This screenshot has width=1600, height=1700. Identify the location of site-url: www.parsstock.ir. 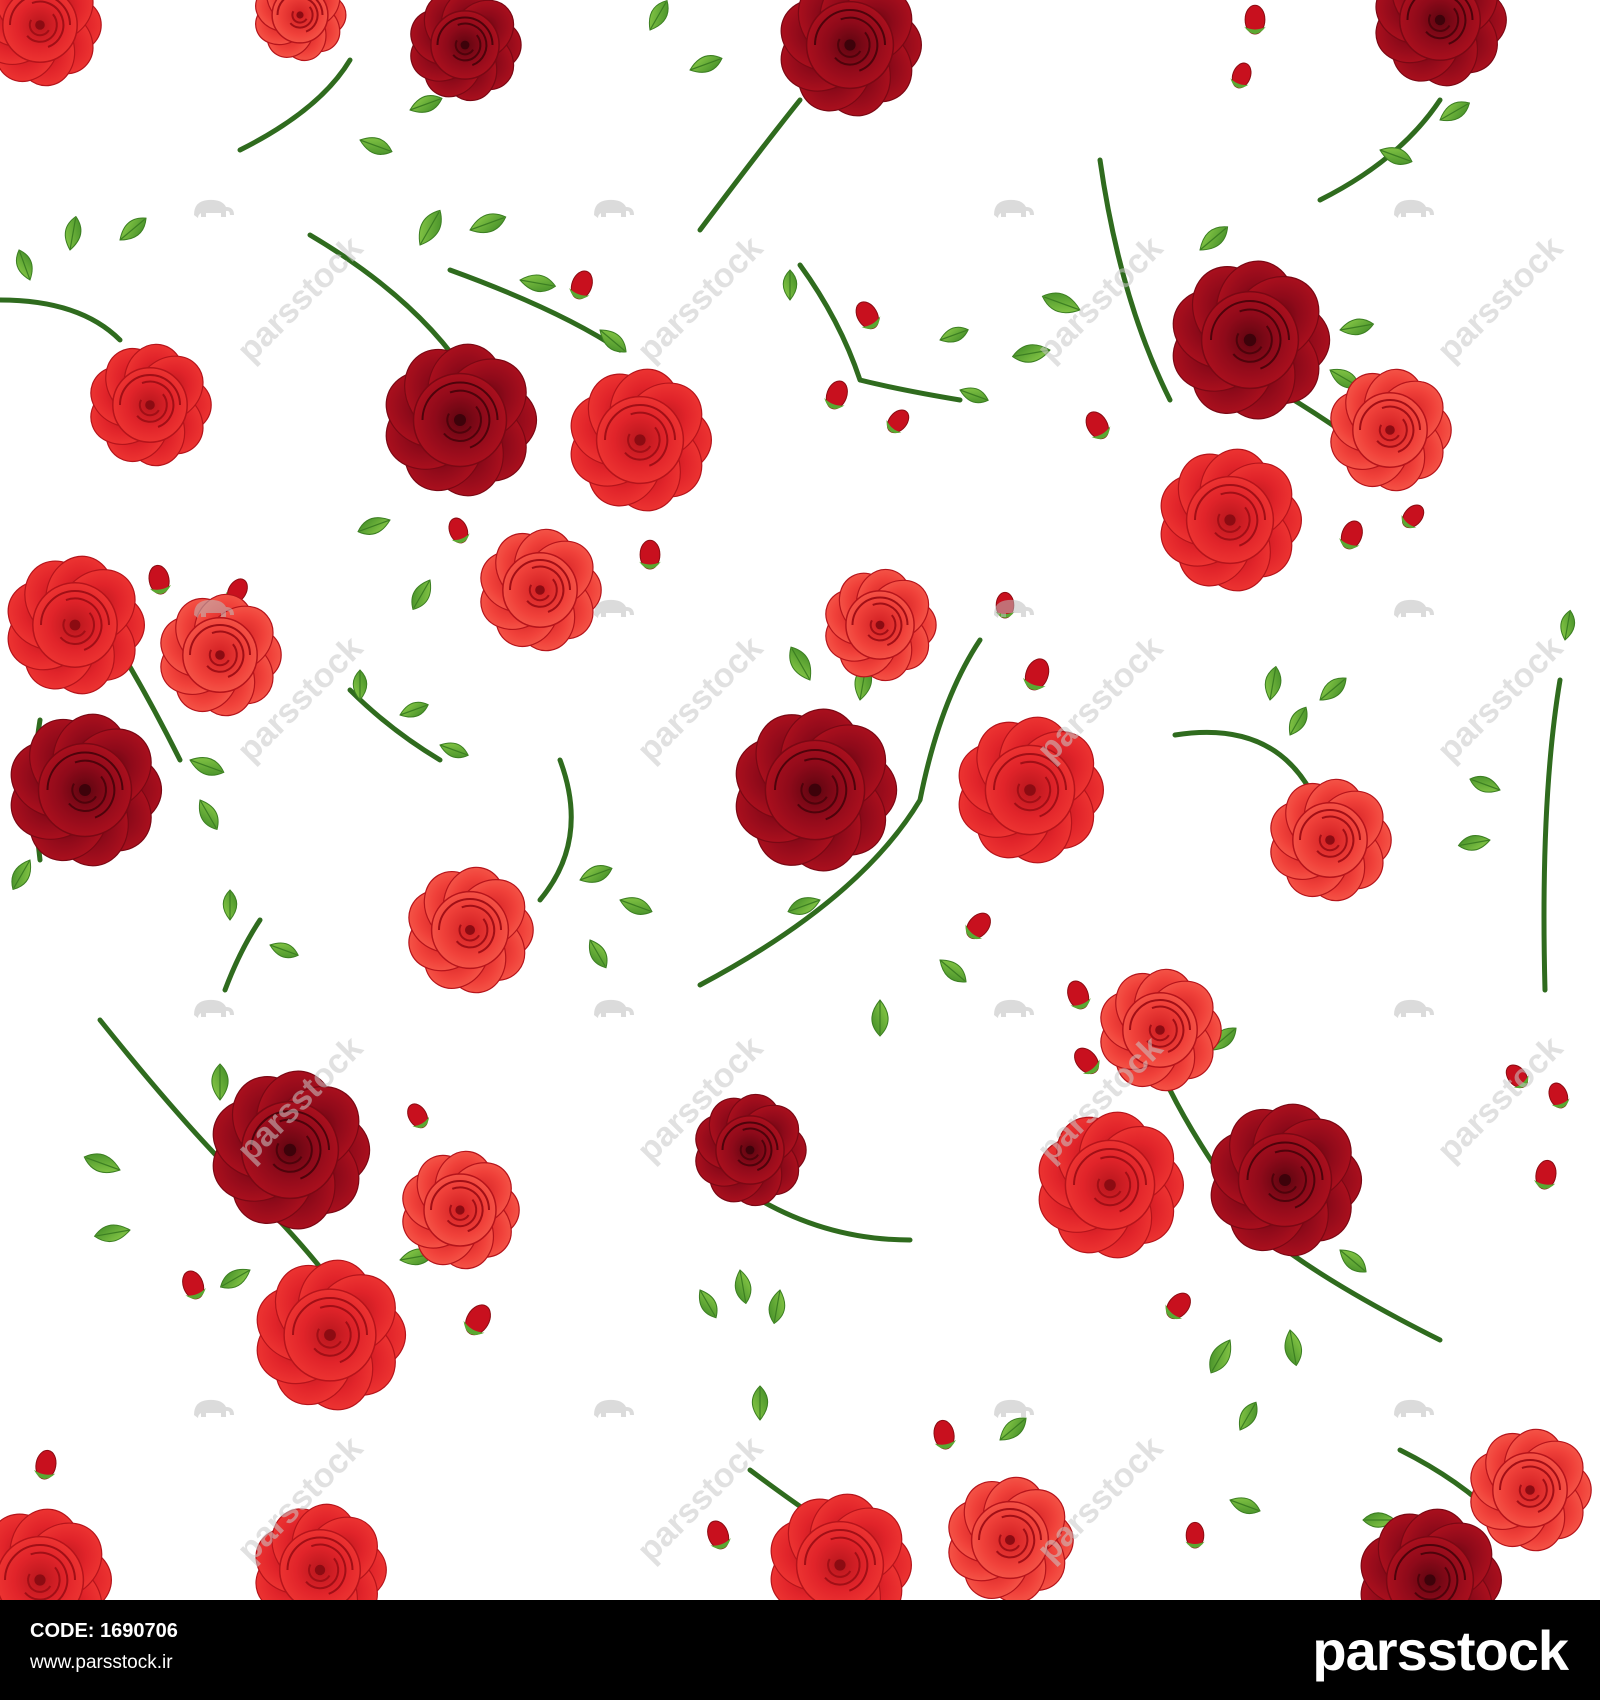
(101, 1662).